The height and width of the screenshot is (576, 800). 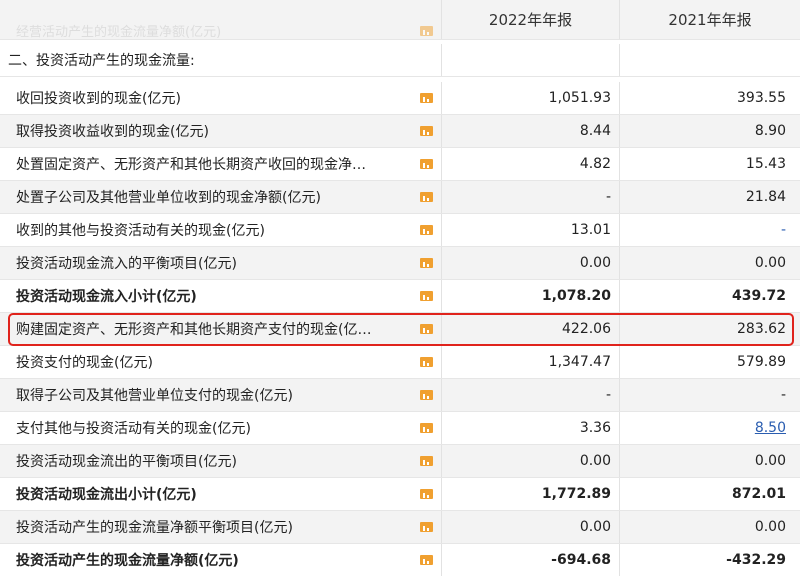 I want to click on value-2021: -432.29, so click(x=756, y=560).